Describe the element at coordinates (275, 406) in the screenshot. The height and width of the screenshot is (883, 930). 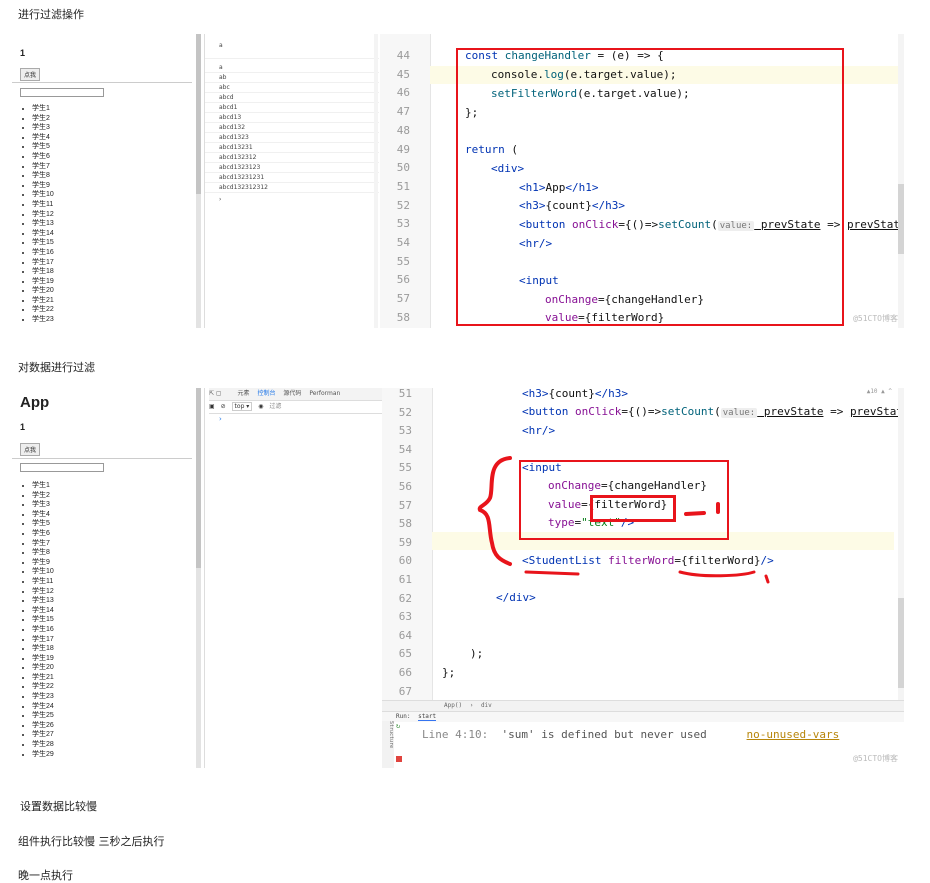
I see `filter-input: 过滤` at that location.